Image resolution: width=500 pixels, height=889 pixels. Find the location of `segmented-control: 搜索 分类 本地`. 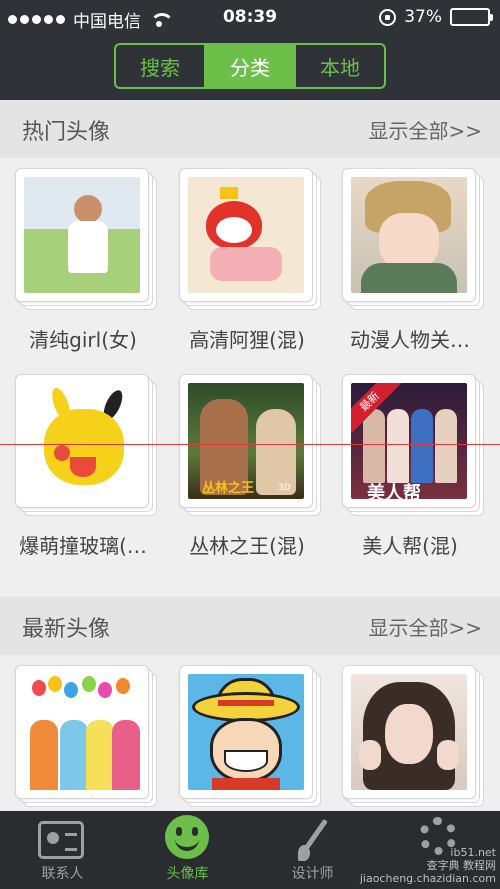

segmented-control: 搜索 分类 本地 is located at coordinates (250, 66).